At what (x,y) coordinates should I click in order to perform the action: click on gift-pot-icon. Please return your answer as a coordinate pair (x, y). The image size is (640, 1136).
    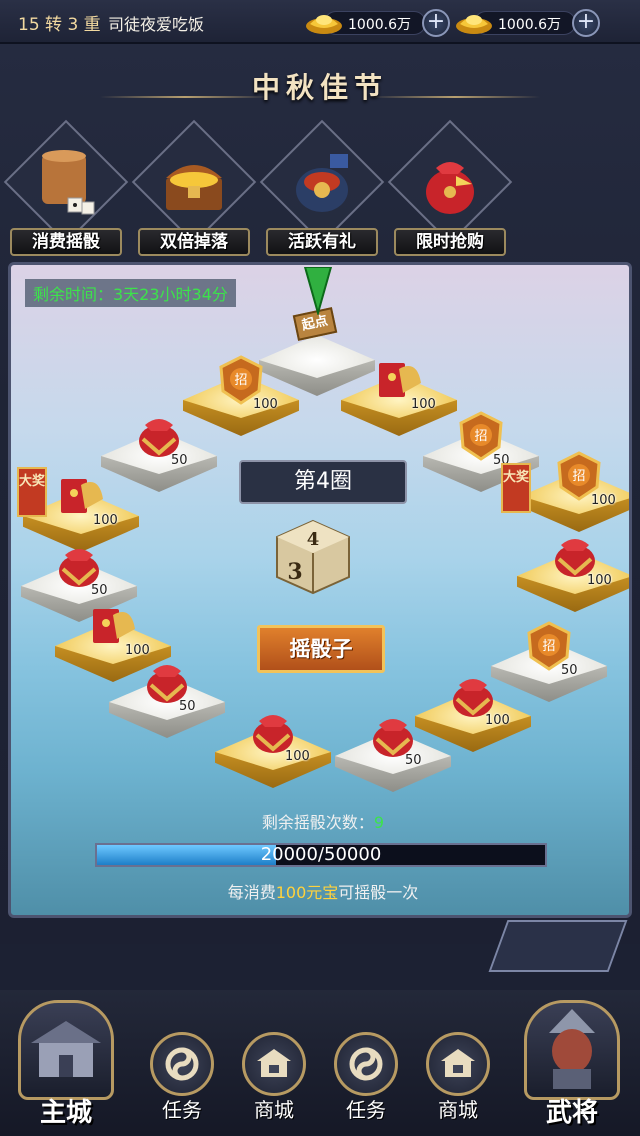
    Looking at the image, I should click on (322, 183).